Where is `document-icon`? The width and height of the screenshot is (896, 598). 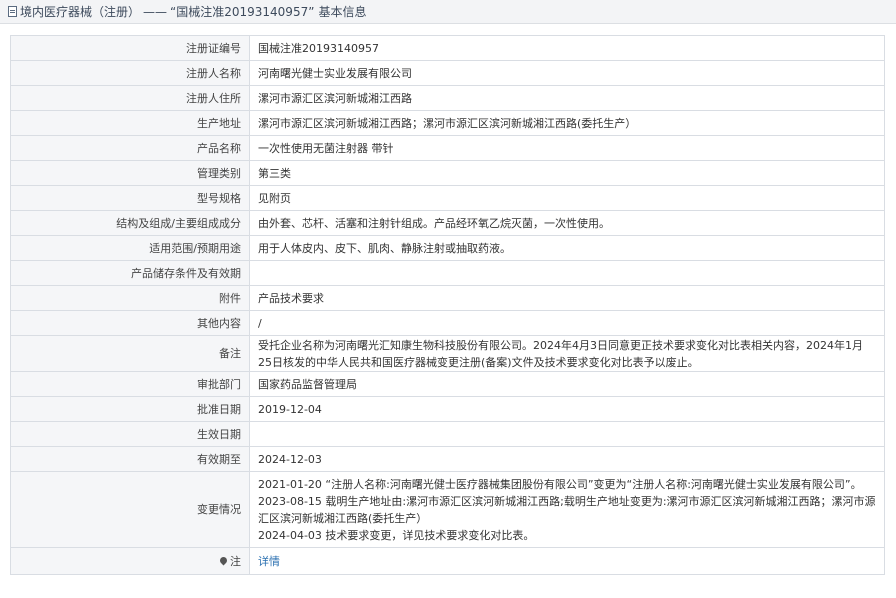
document-icon is located at coordinates (12, 11).